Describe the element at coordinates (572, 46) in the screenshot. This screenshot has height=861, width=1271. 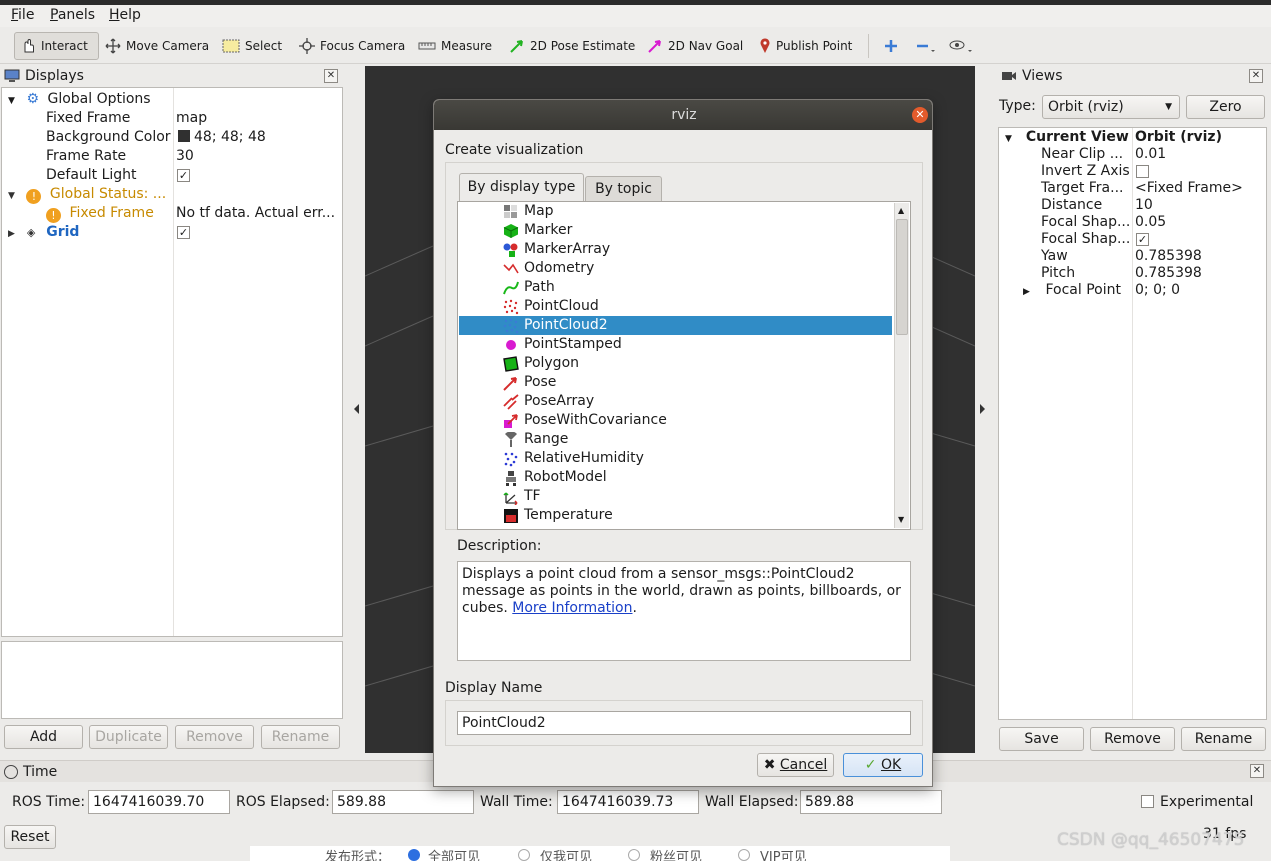
I see `pose-estimate-button: 2D Pose Estimate` at that location.